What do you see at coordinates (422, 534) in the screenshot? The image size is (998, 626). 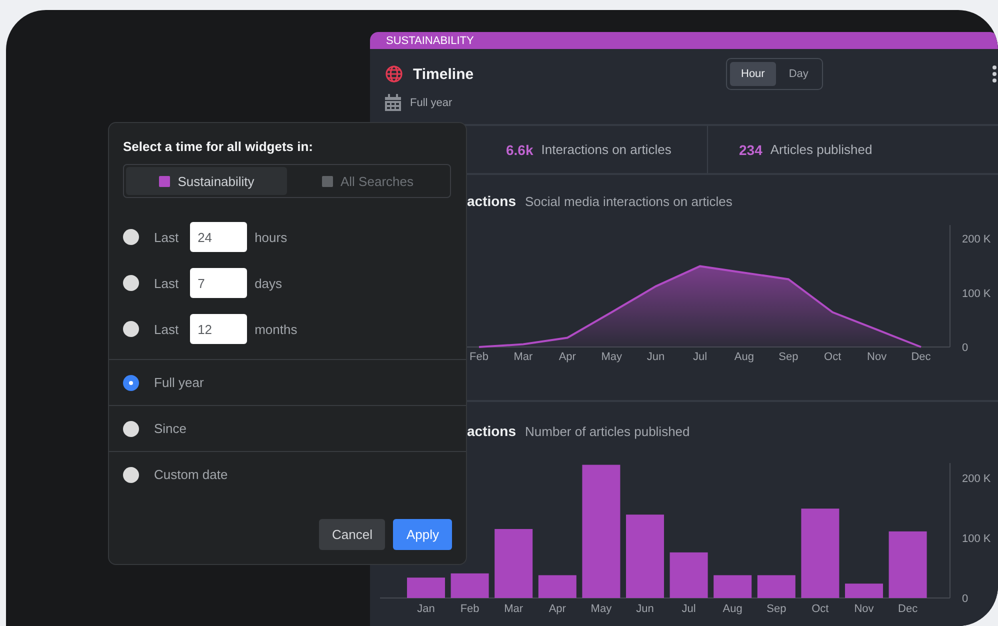 I see `apply-button: Apply` at bounding box center [422, 534].